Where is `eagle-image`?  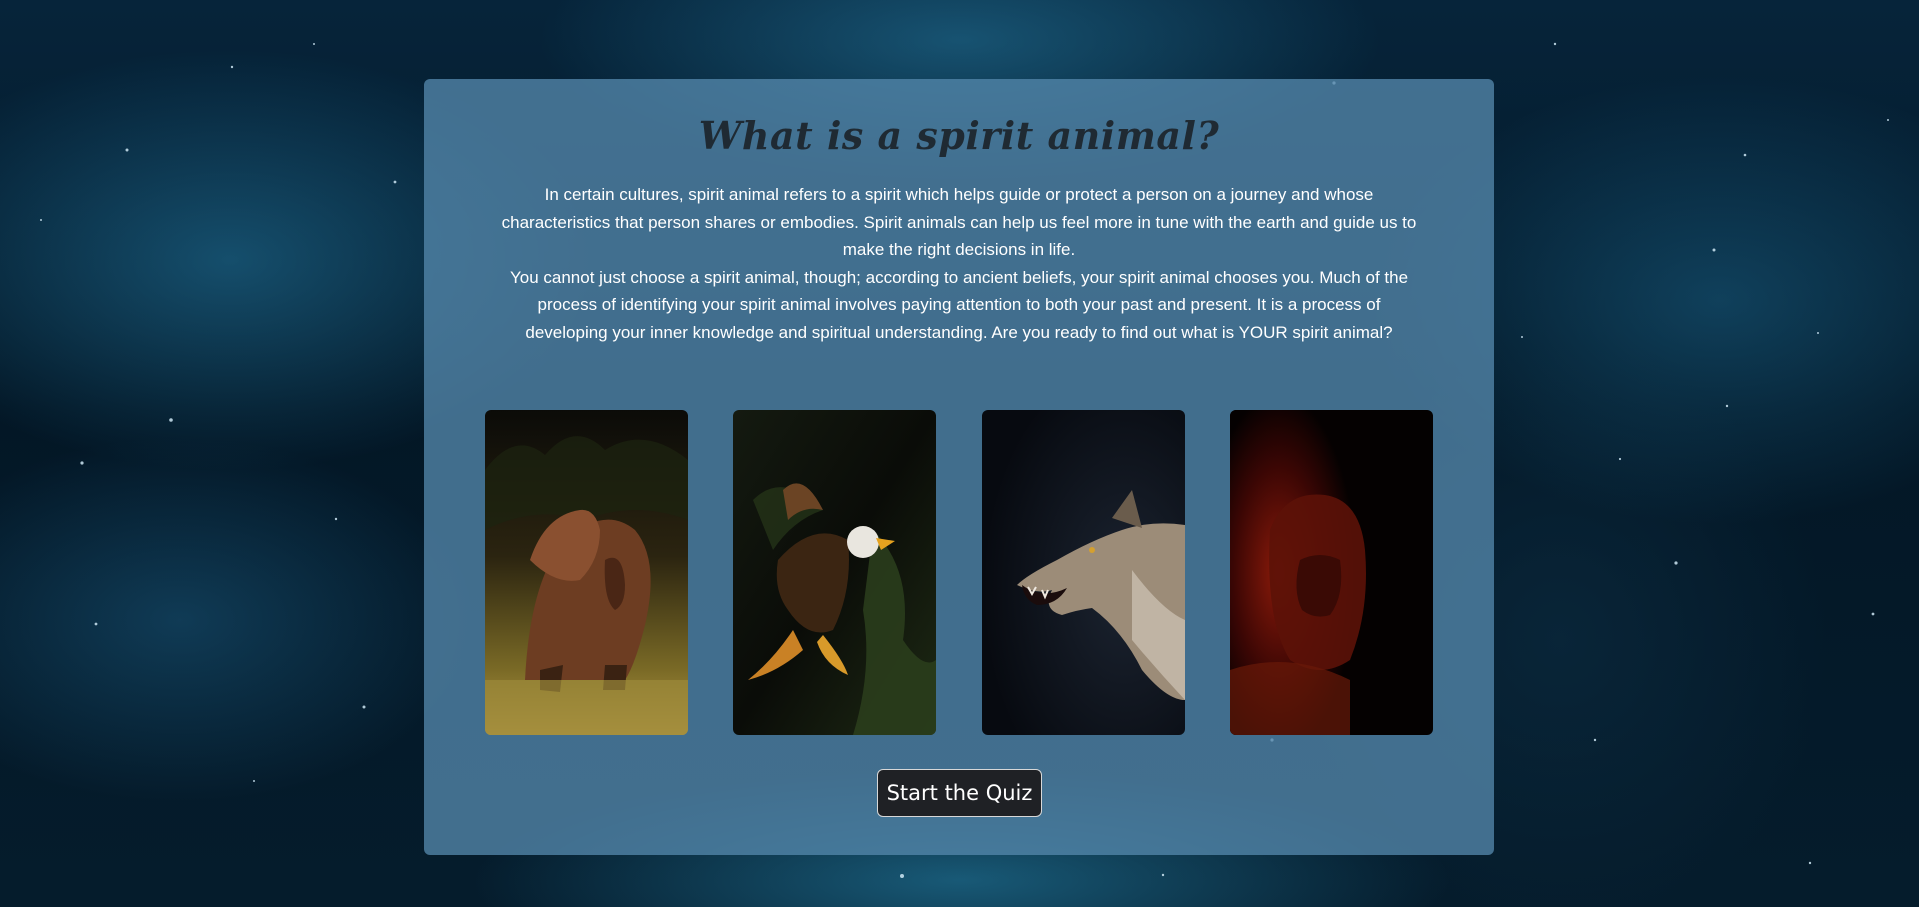 eagle-image is located at coordinates (834, 572).